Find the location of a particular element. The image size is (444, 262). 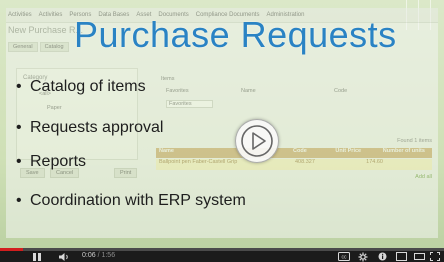

fullscreen-icon is located at coordinates (435, 256).